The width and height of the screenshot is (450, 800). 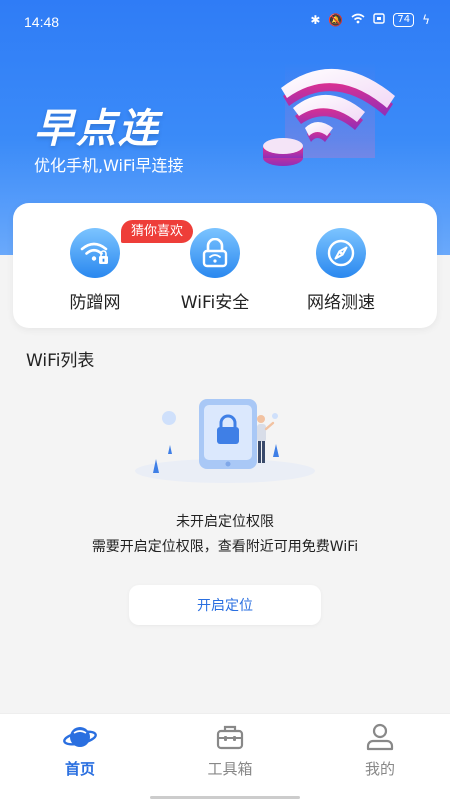 I want to click on enable-location-button: 开启定位, so click(x=225, y=605).